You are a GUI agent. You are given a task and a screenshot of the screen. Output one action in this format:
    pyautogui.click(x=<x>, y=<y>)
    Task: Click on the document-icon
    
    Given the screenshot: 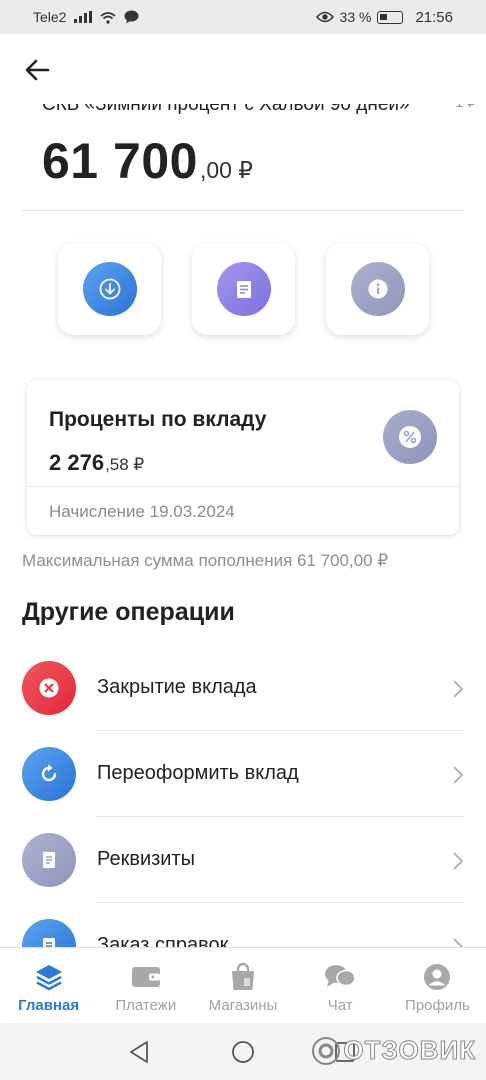 What is the action you would take?
    pyautogui.click(x=243, y=289)
    